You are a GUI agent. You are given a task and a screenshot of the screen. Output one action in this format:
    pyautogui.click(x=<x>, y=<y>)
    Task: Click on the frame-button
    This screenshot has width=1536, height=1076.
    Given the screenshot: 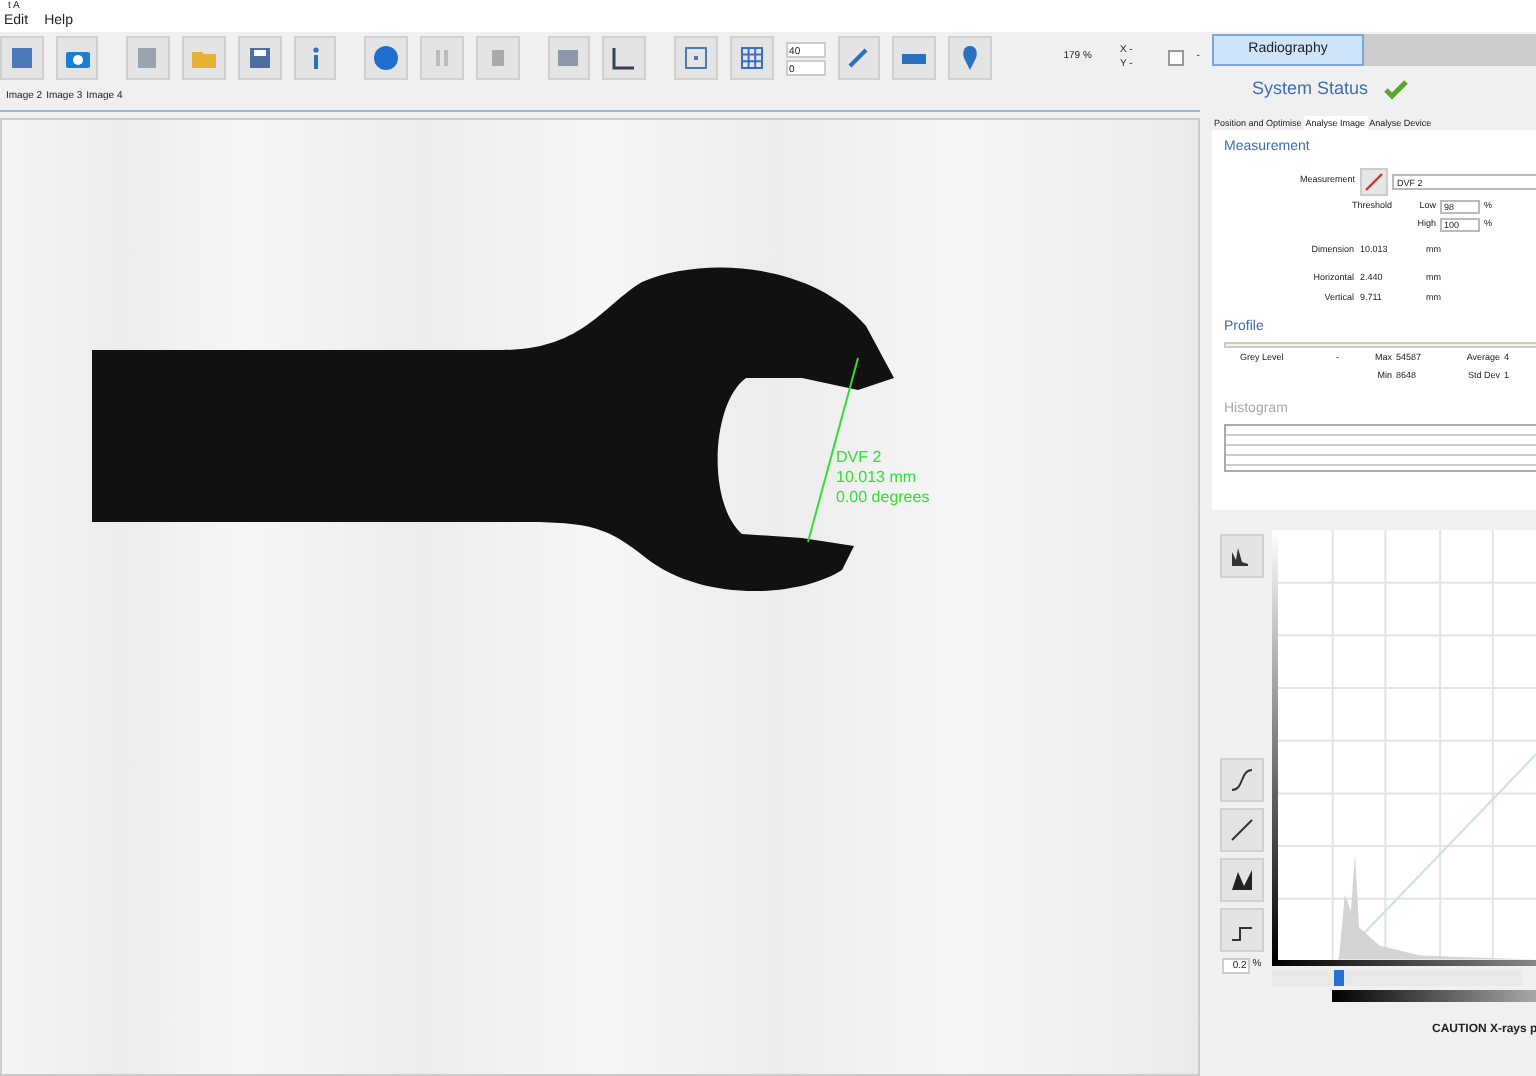 What is the action you would take?
    pyautogui.click(x=696, y=58)
    